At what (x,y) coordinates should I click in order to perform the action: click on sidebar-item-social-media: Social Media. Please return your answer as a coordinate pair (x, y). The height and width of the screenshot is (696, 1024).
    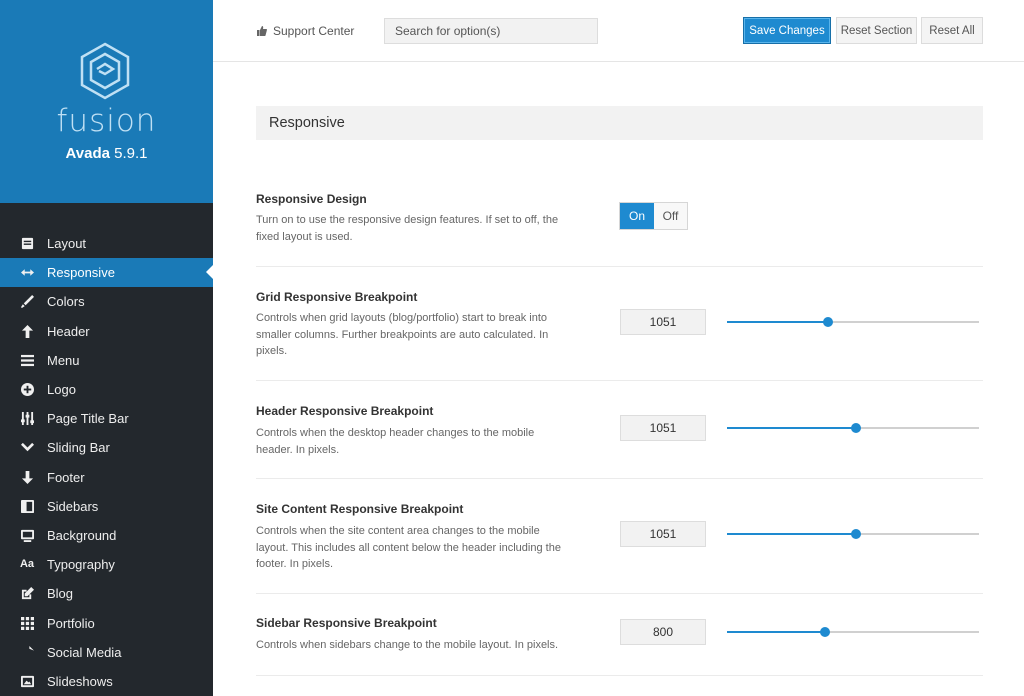
    Looking at the image, I should click on (106, 652).